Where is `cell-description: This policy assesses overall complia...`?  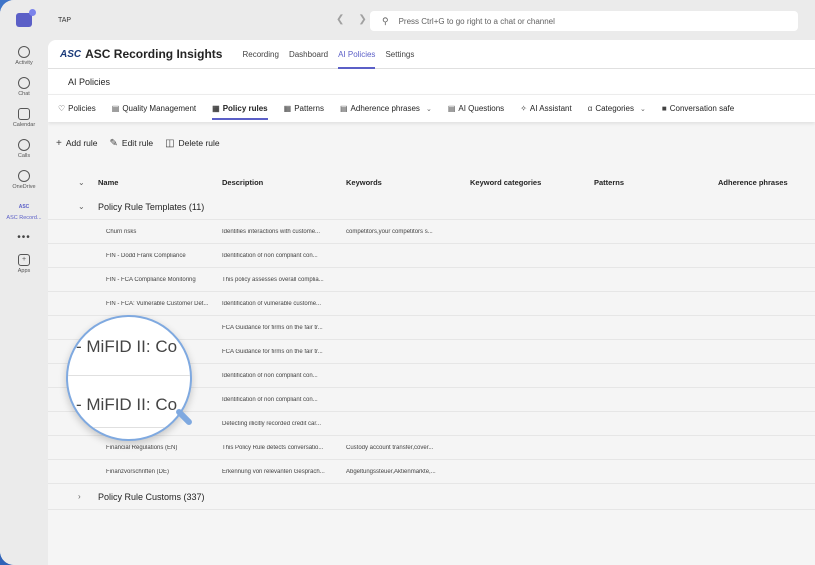 cell-description: This policy assesses overall complia... is located at coordinates (273, 279).